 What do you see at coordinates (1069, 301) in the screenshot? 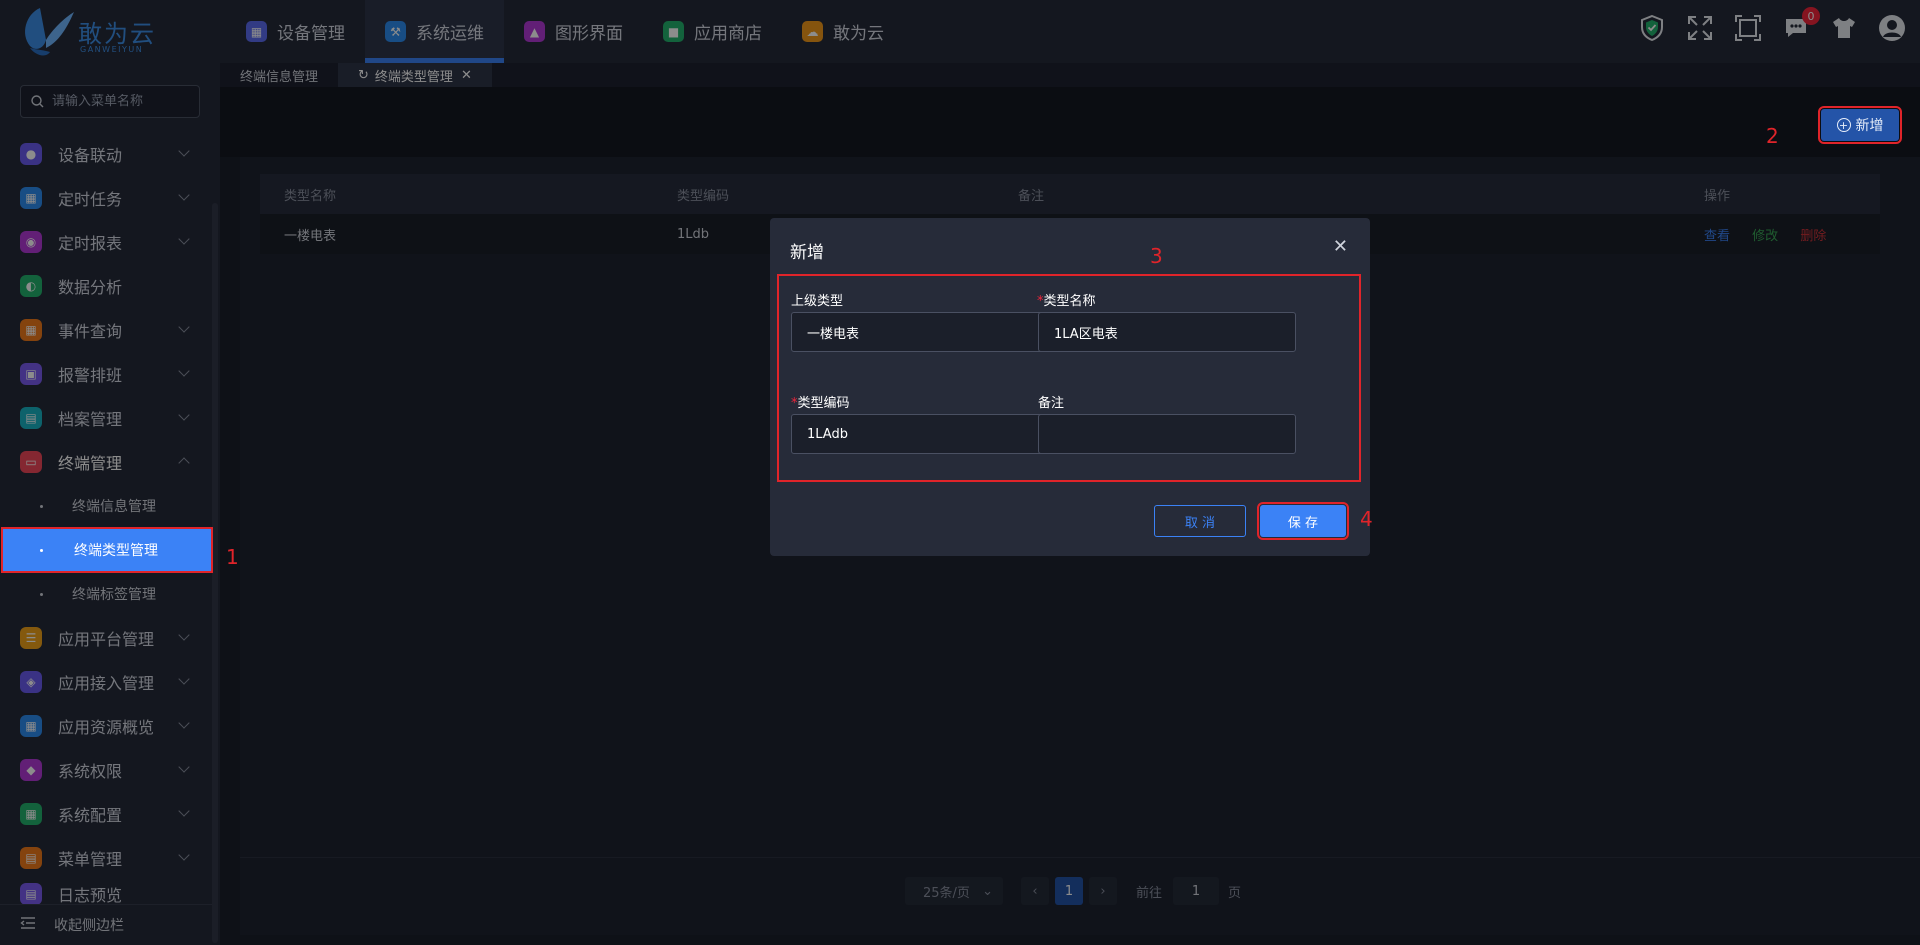
I see `type-name-label-text: 类型名称` at bounding box center [1069, 301].